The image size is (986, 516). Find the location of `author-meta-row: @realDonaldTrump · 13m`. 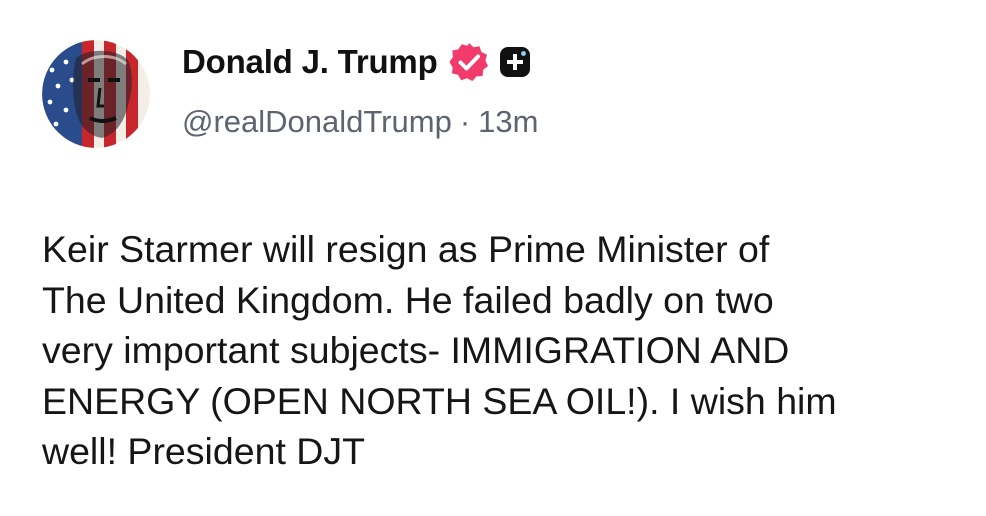

author-meta-row: @realDonaldTrump · 13m is located at coordinates (360, 122).